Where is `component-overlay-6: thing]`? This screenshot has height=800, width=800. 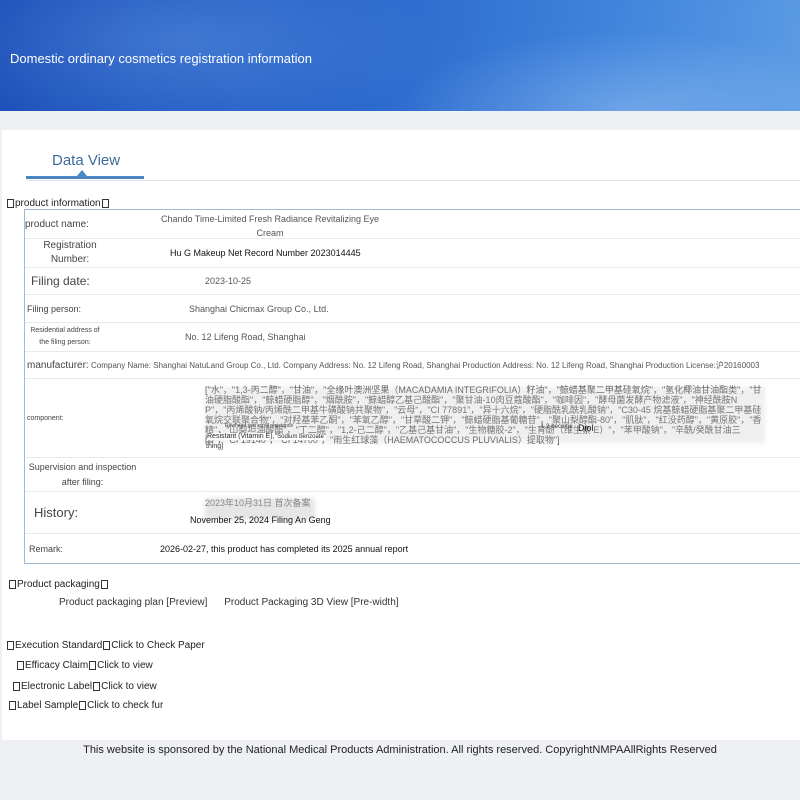 component-overlay-6: thing] is located at coordinates (215, 446).